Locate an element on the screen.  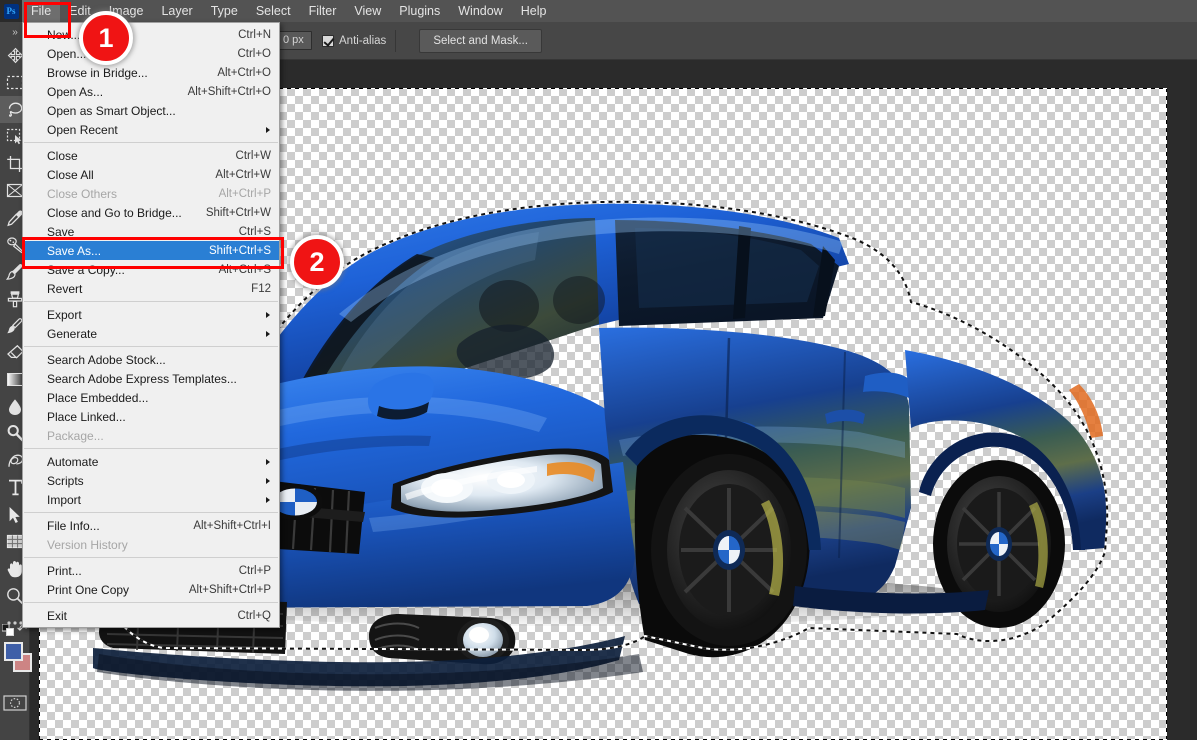
file-menu-item-export: Export is located at coordinates (151, 314).